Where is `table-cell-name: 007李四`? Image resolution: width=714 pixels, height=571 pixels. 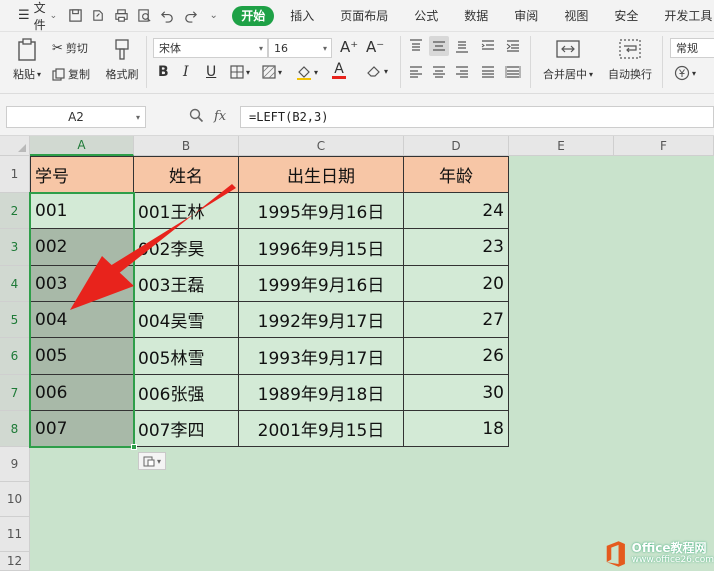
table-cell-name: 007李四 is located at coordinates (186, 429).